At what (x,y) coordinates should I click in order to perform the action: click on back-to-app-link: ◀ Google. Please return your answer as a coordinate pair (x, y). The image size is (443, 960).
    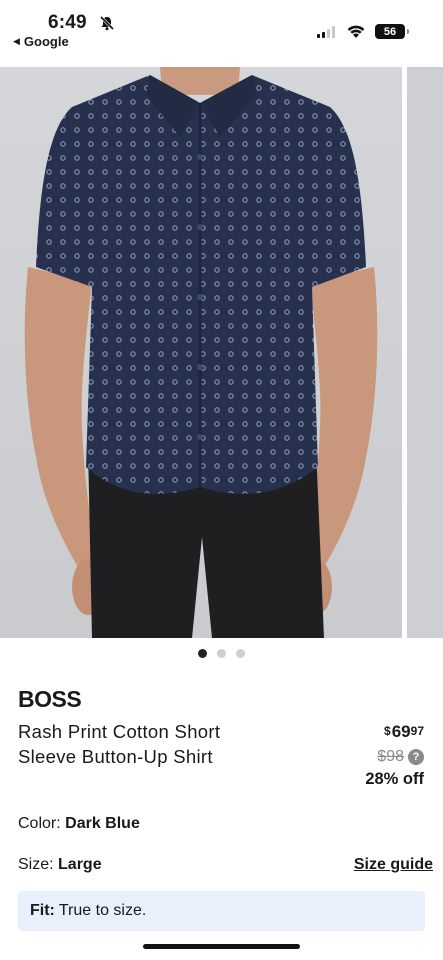
    Looking at the image, I should click on (41, 41).